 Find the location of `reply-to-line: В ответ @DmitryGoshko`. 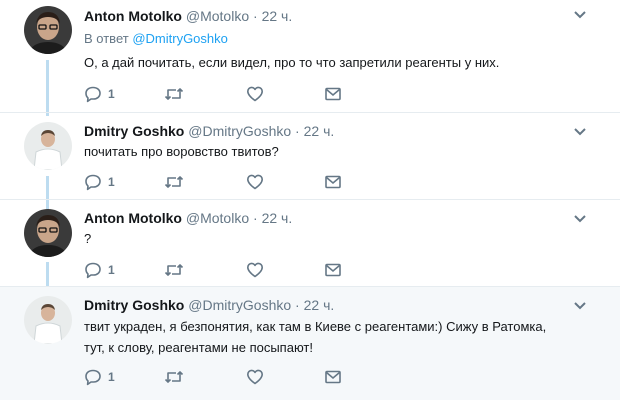

reply-to-line: В ответ @DmitryGoshko is located at coordinates (156, 38).